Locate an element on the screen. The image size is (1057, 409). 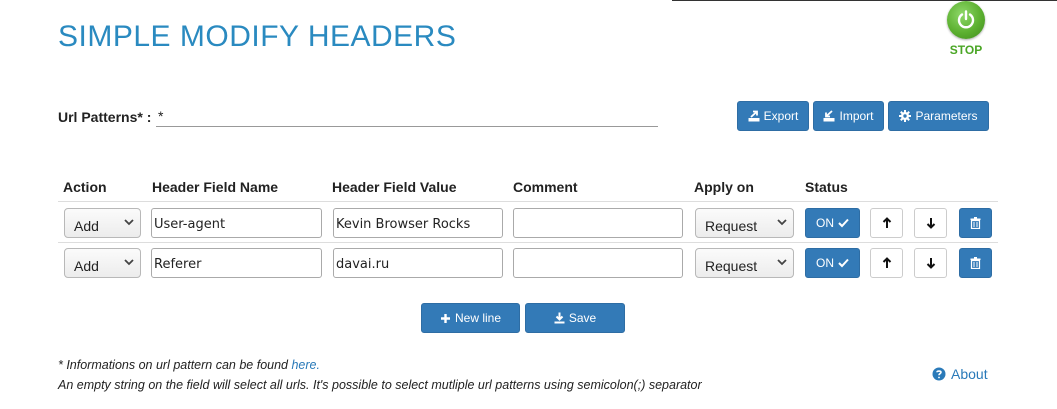
url-patterns-input is located at coordinates (407, 116).